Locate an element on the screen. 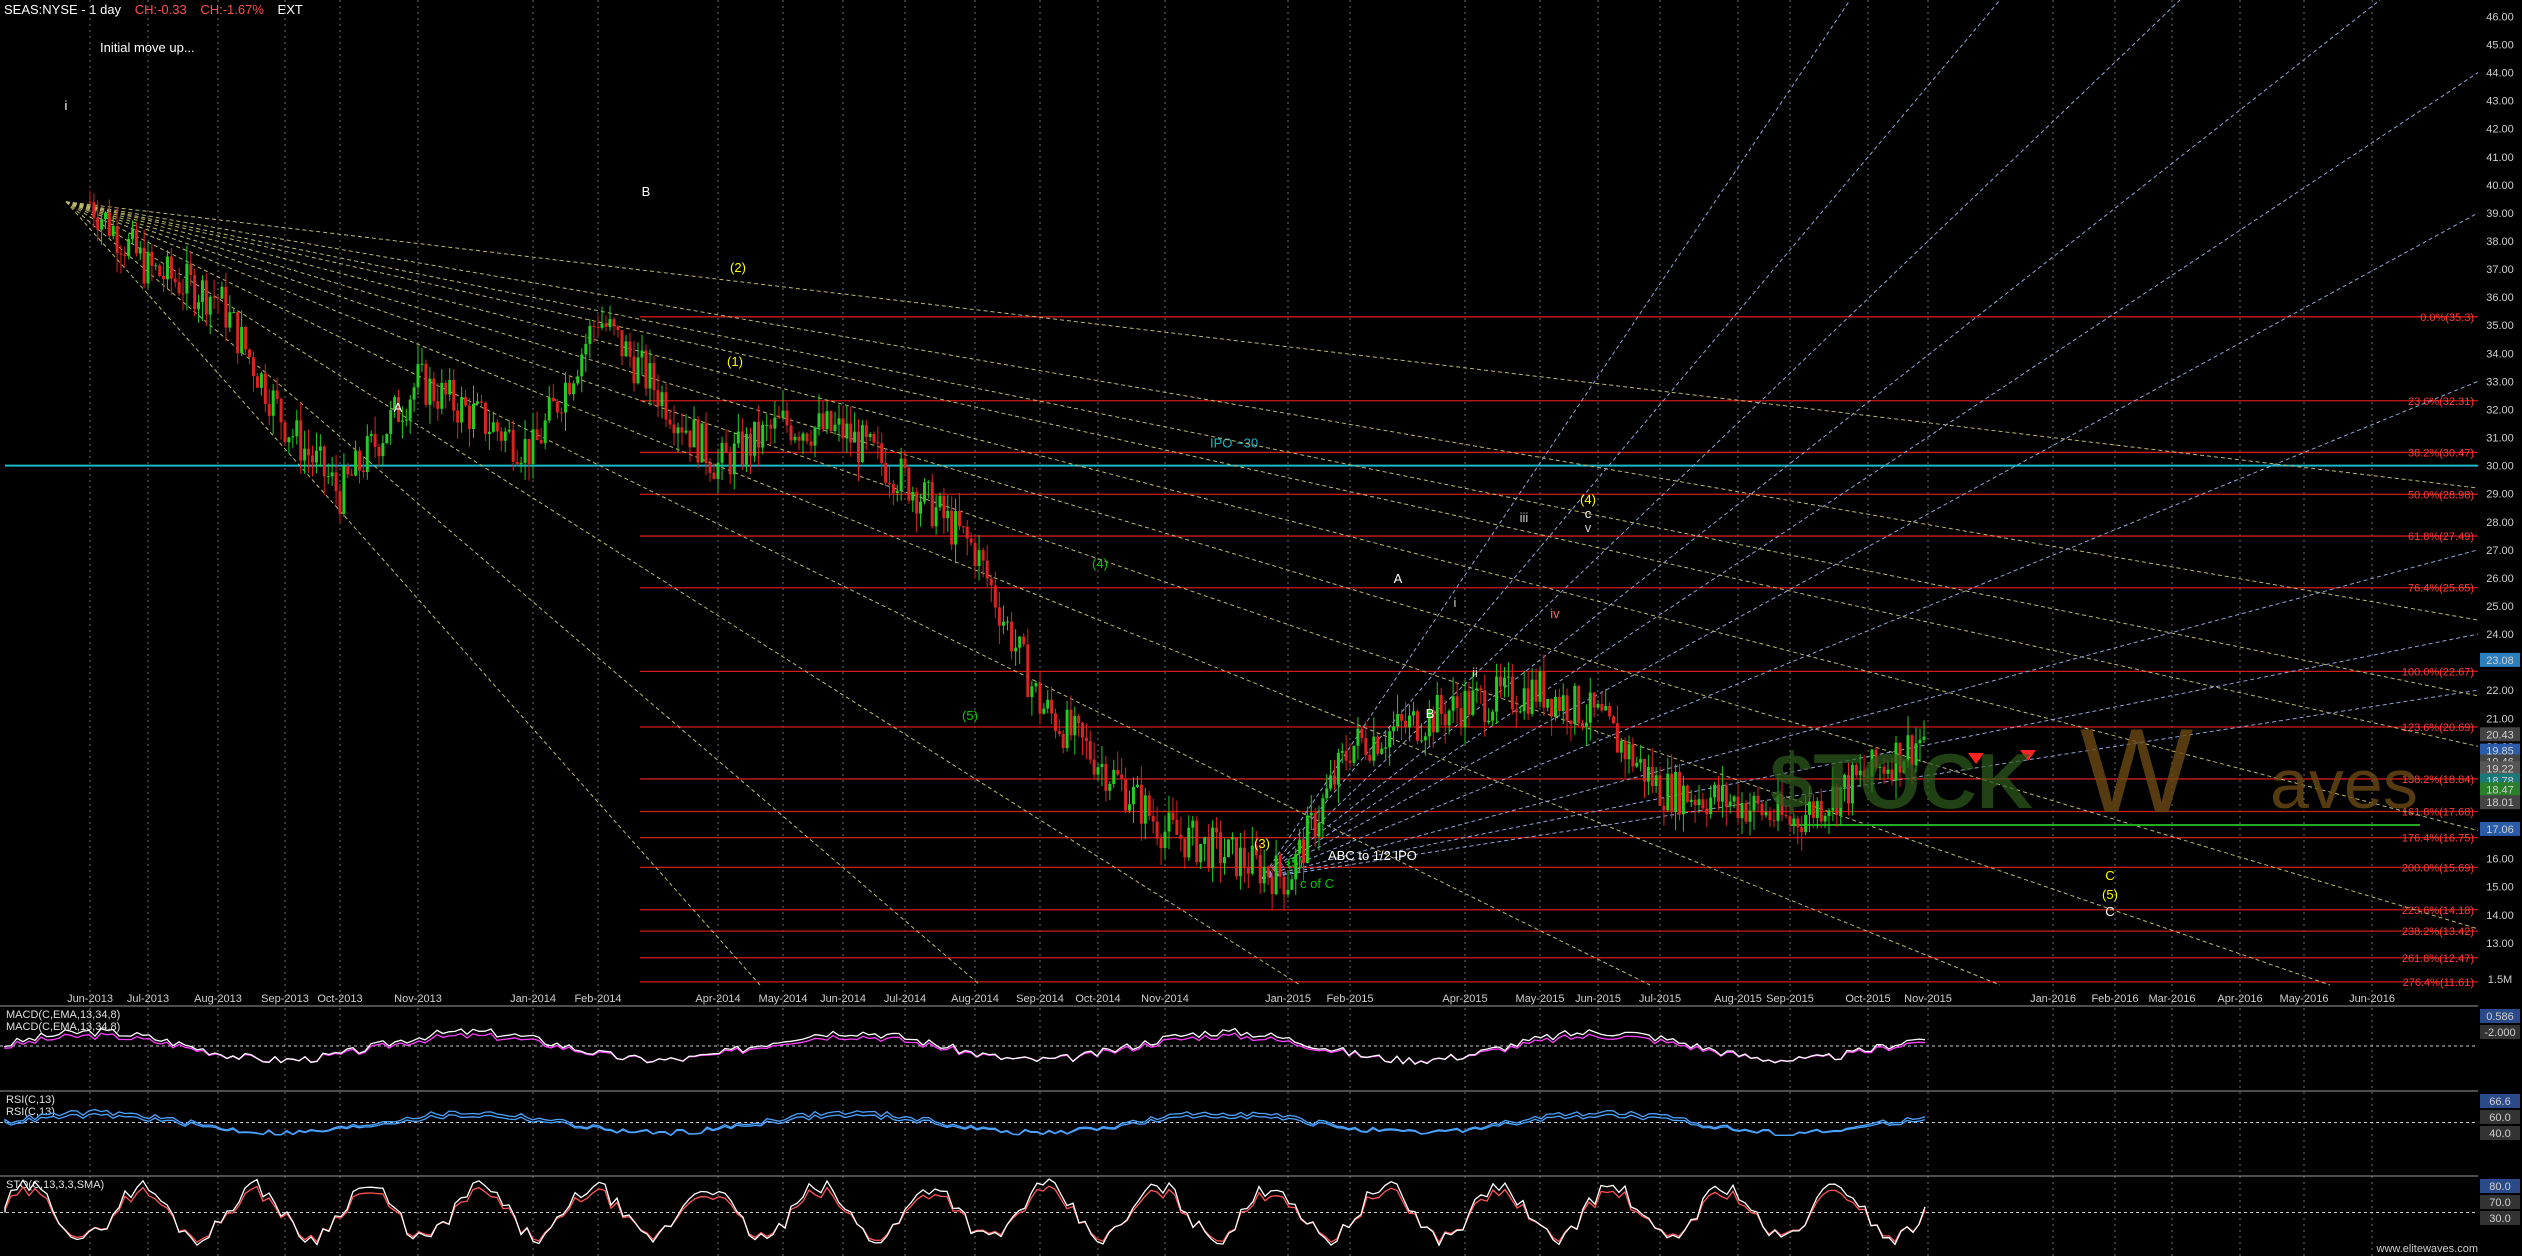  x-tick-label: Nov-2014 is located at coordinates (1165, 999).